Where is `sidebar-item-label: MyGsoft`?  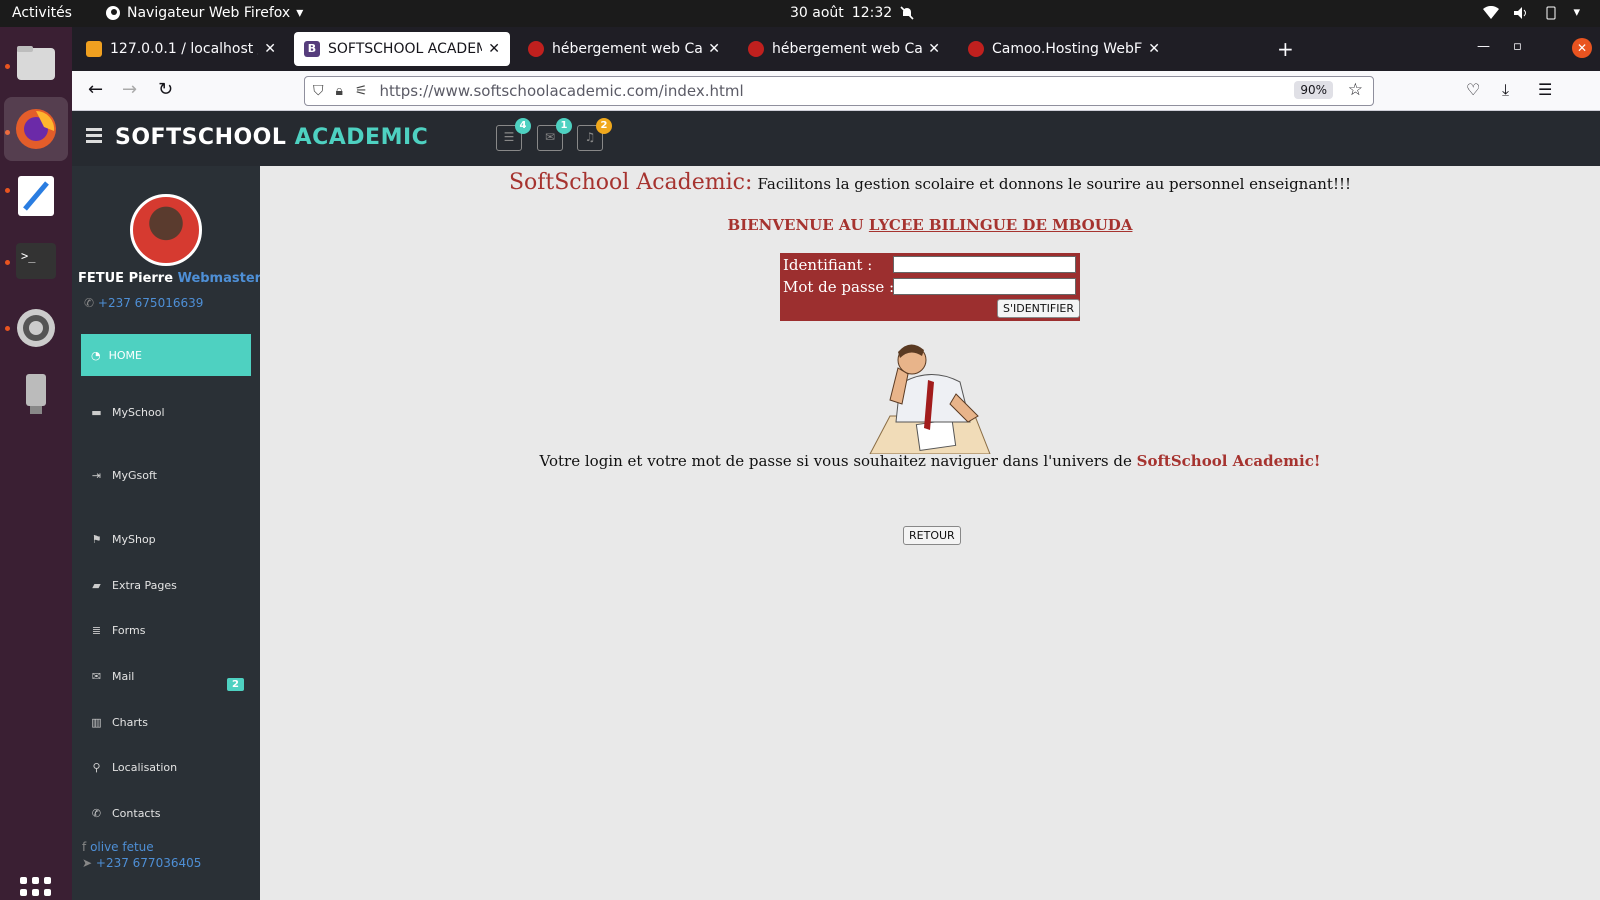
sidebar-item-label: MyGsoft is located at coordinates (134, 475).